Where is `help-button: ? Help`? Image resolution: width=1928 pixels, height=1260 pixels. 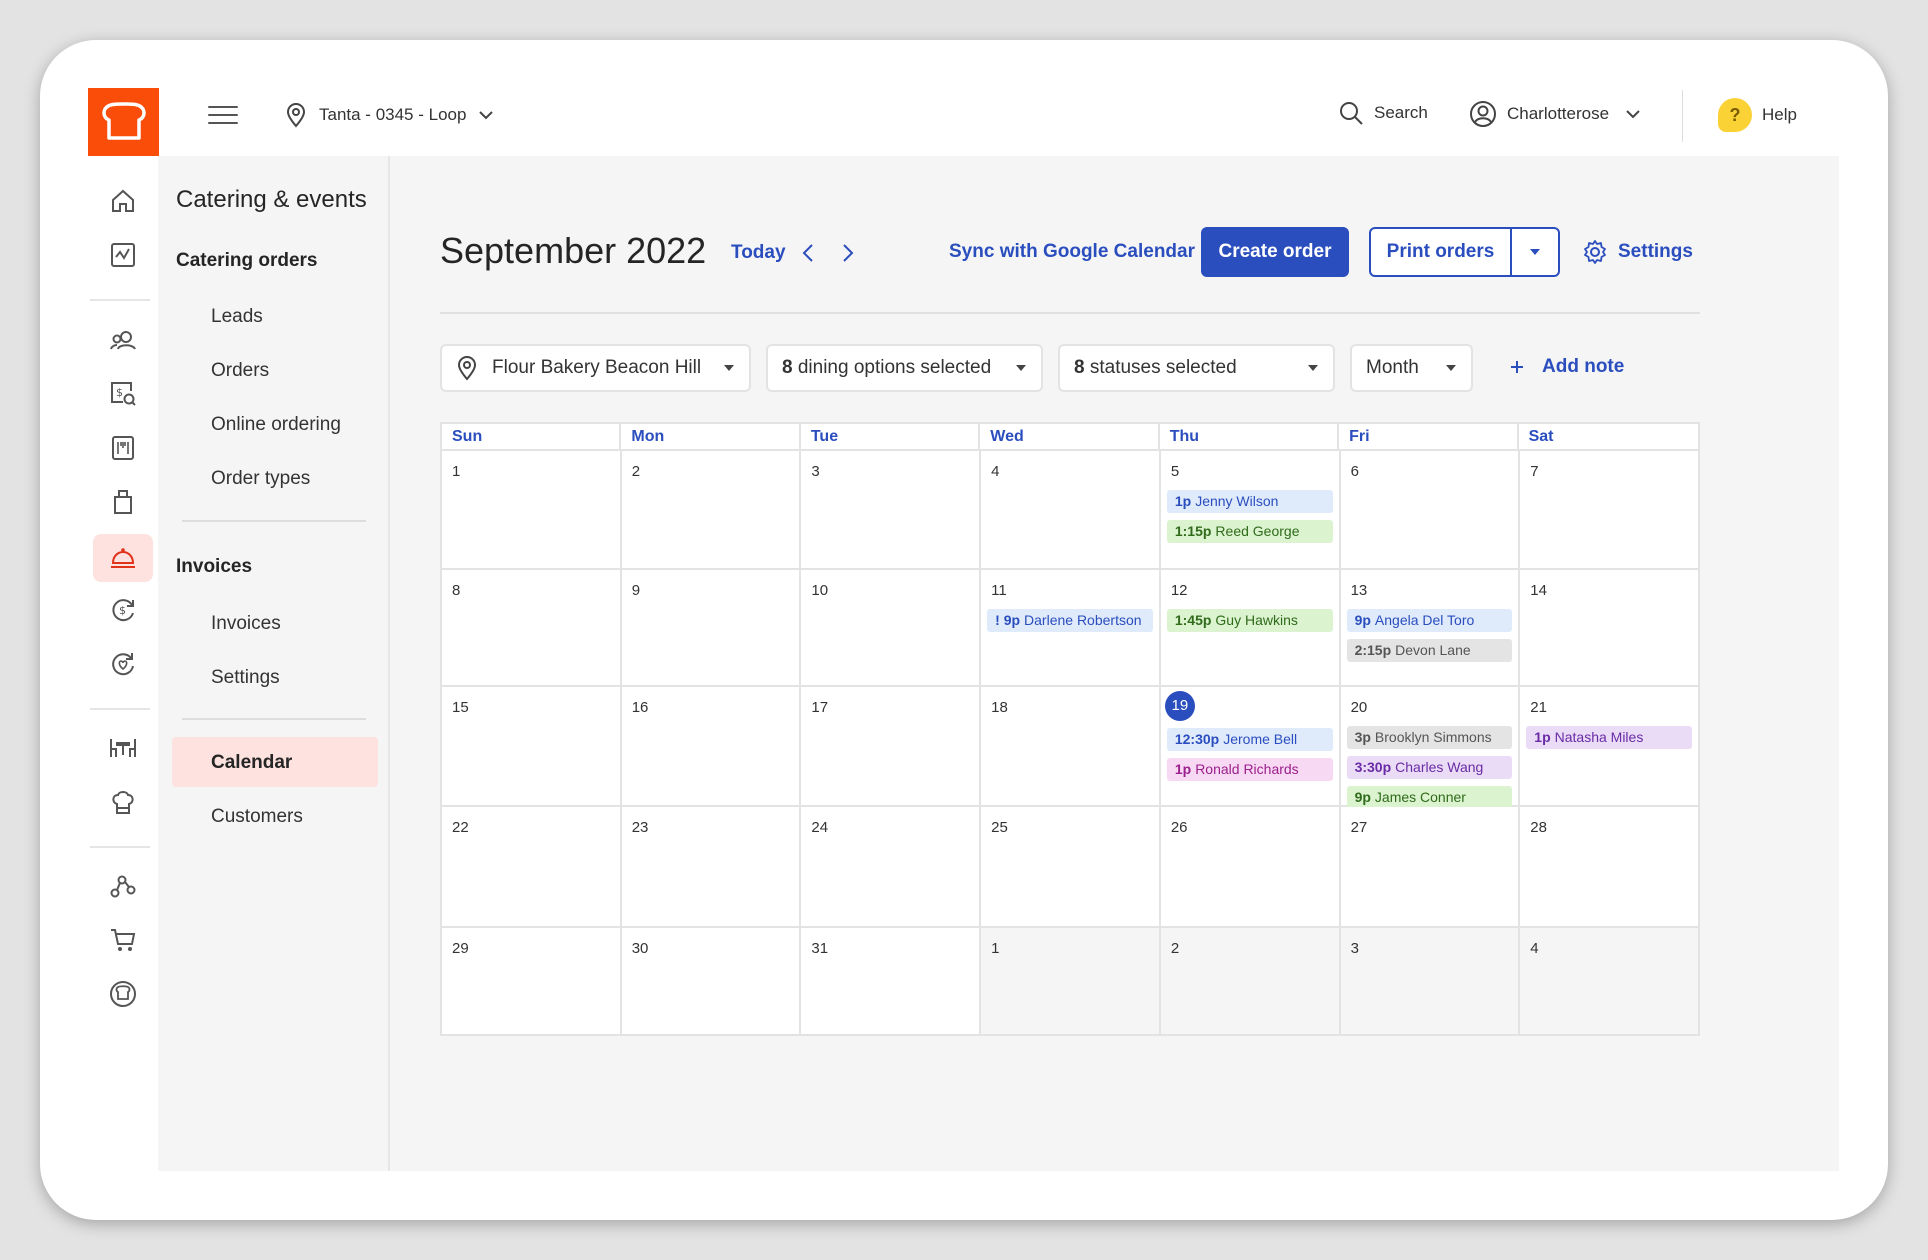 help-button: ? Help is located at coordinates (1757, 115).